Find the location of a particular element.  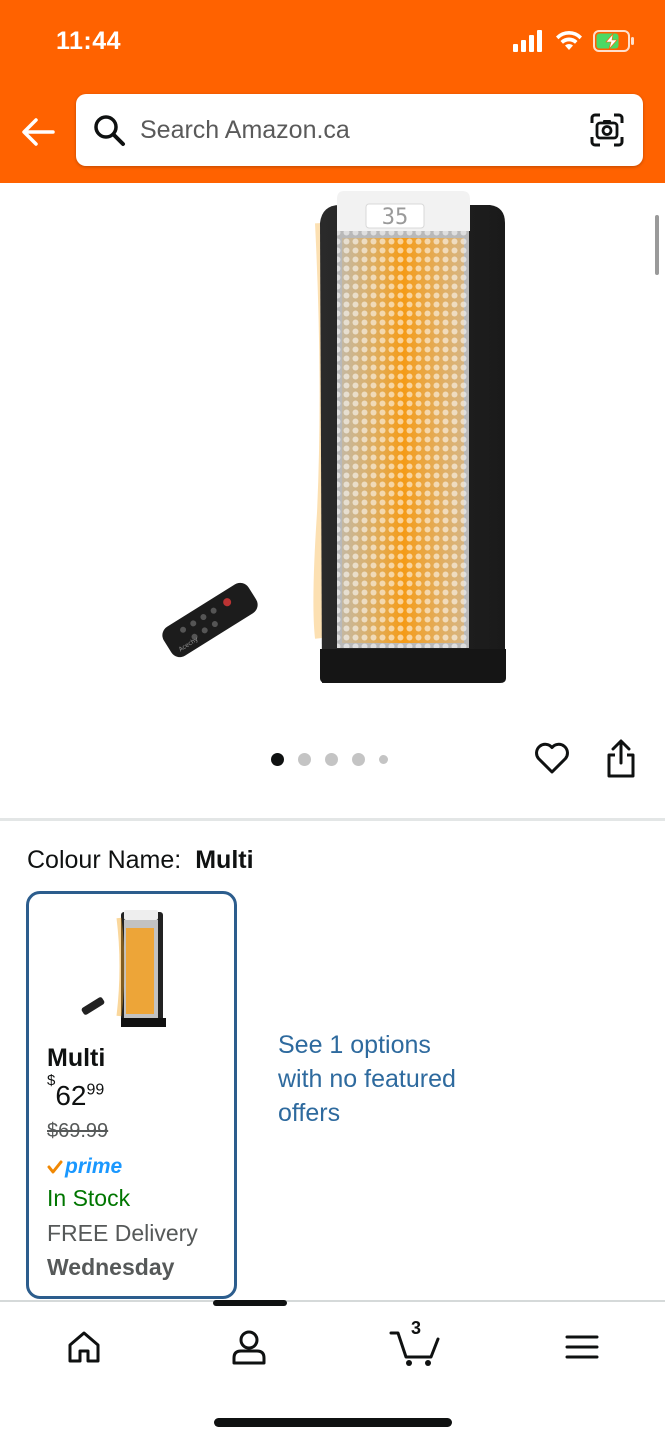

home-indicator is located at coordinates (333, 1422).